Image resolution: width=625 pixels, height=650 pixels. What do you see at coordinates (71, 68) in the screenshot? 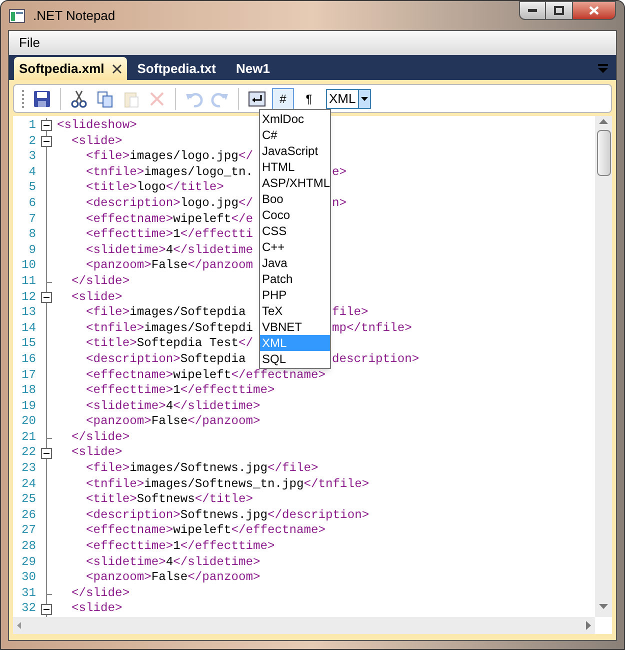
I see `tab: Softpedia.xml` at bounding box center [71, 68].